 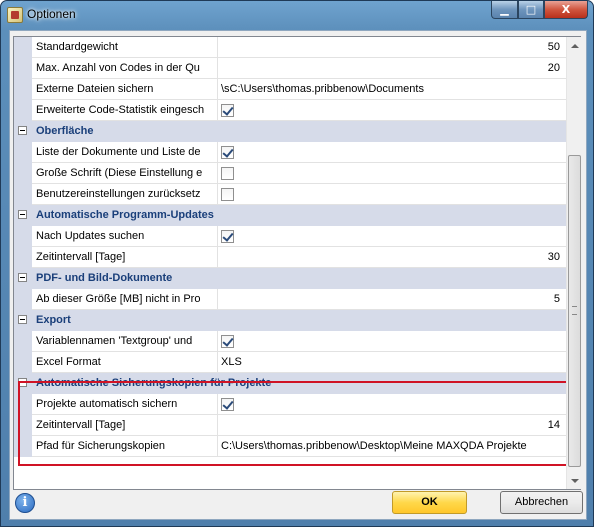 What do you see at coordinates (290, 68) in the screenshot?
I see `property-row: Max. Anzahl von Codes in der Qu 20` at bounding box center [290, 68].